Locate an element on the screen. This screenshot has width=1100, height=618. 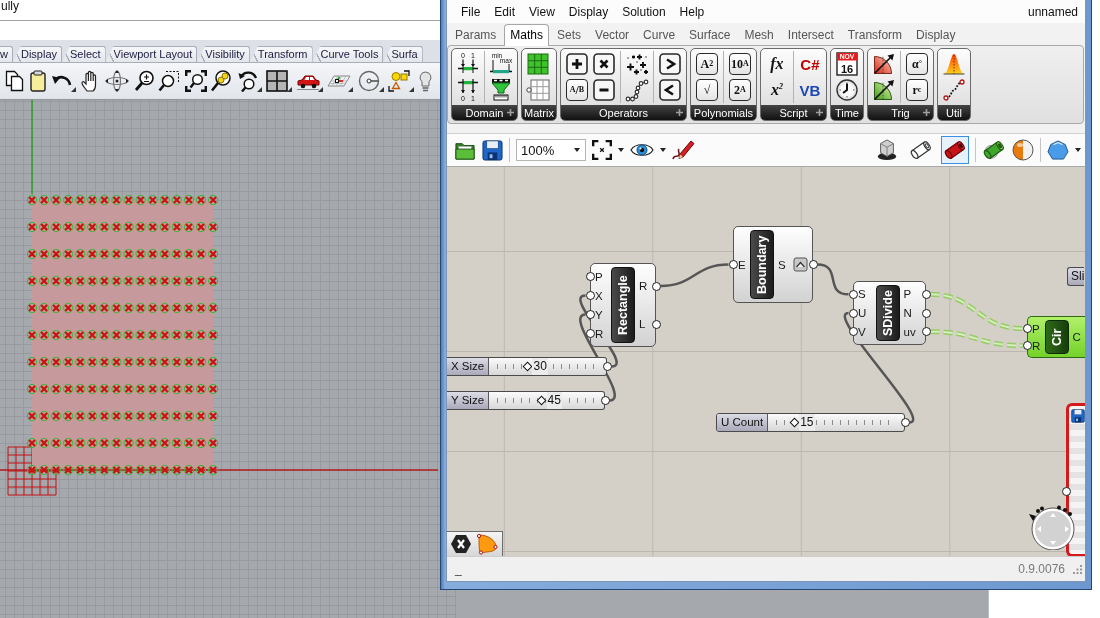
zoom-in-icon is located at coordinates (143, 81).